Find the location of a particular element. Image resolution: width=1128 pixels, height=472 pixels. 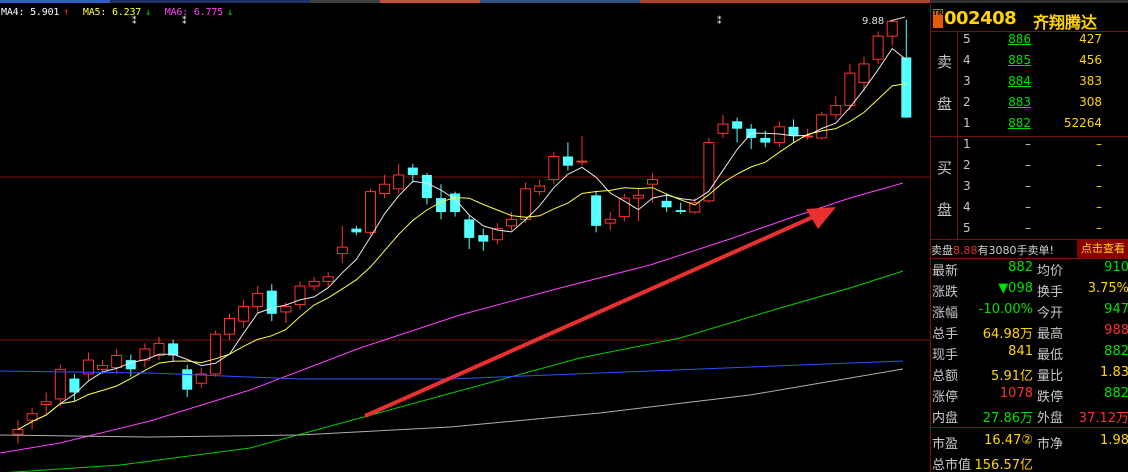

quote-label: 跌停 is located at coordinates (1050, 397).